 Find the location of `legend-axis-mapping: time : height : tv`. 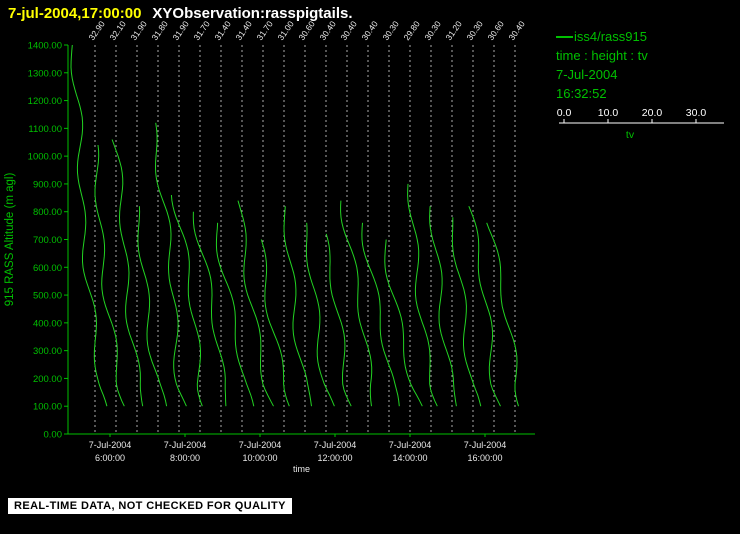

legend-axis-mapping: time : height : tv is located at coordinates (602, 55).